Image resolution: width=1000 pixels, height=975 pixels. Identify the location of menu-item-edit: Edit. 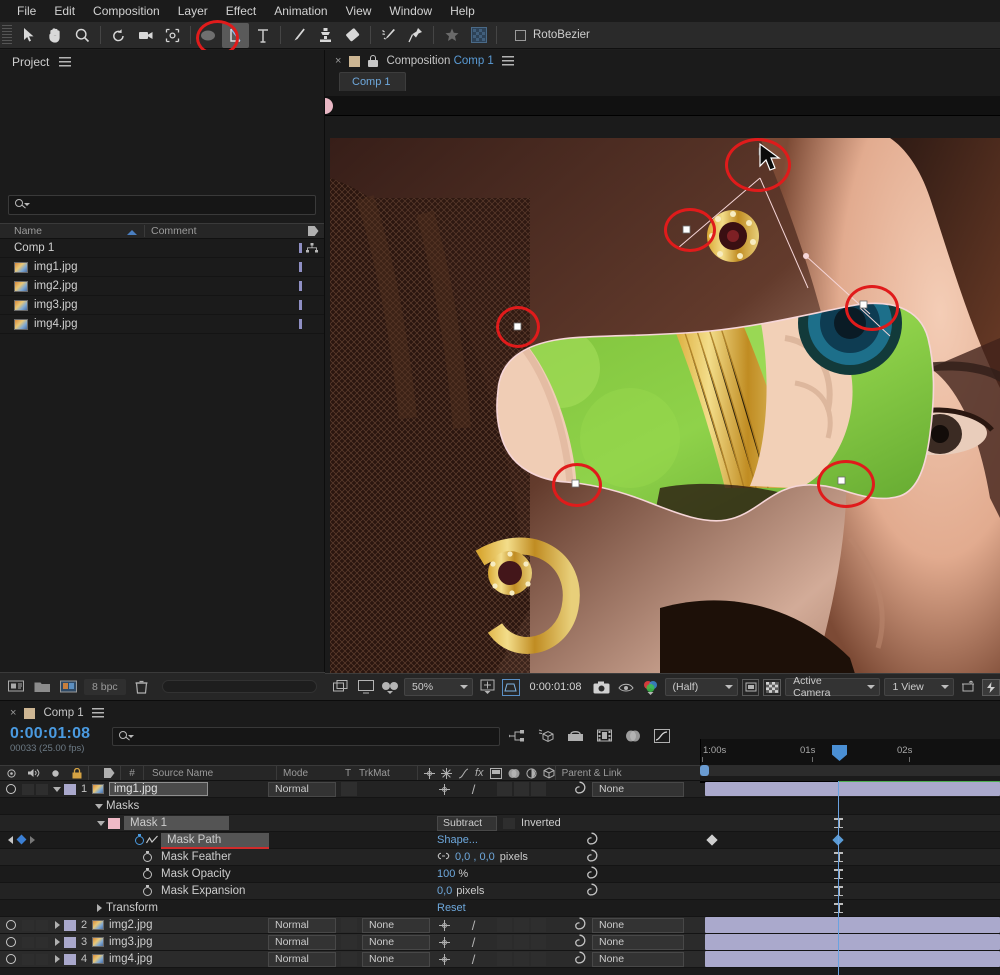
(64, 11).